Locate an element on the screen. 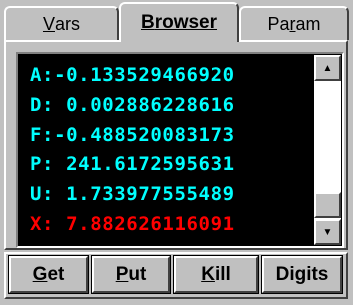 Image resolution: width=353 pixels, height=305 pixels. tab-param-label-pre: Pa is located at coordinates (278, 23).